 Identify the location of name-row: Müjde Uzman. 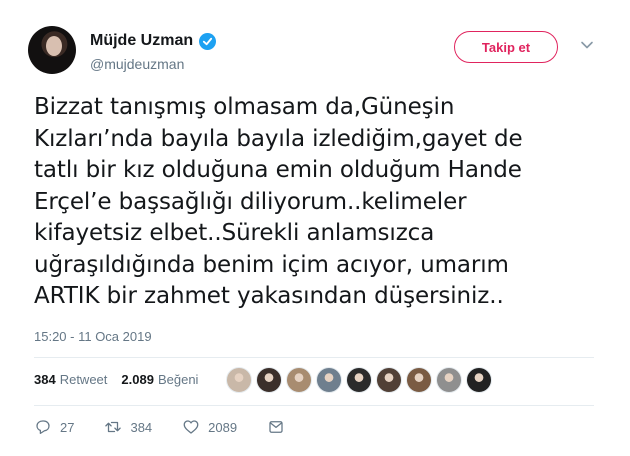
(153, 41).